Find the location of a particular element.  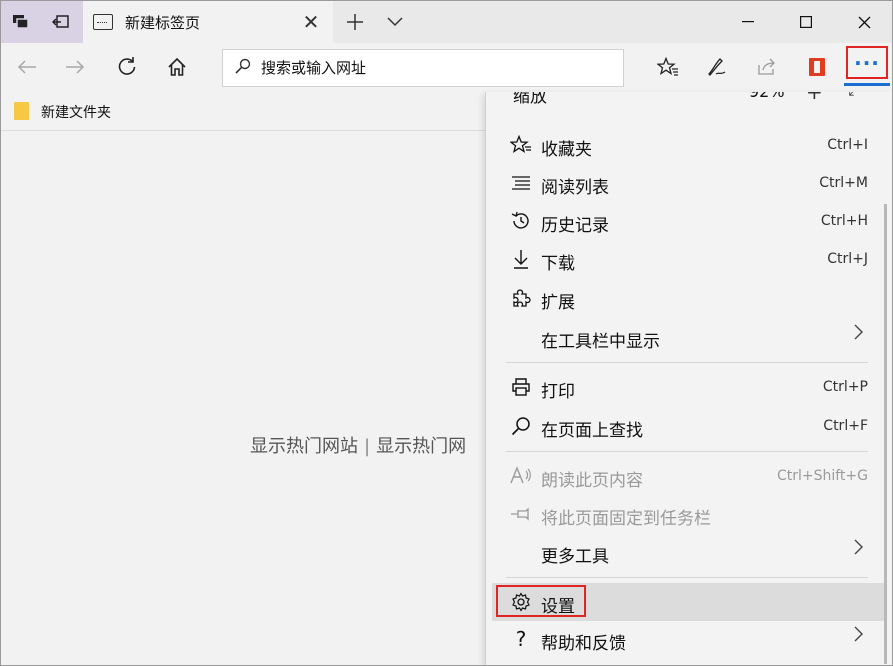

menu-item-reading-list: 阅读列表 Ctrl+M is located at coordinates (682, 183).